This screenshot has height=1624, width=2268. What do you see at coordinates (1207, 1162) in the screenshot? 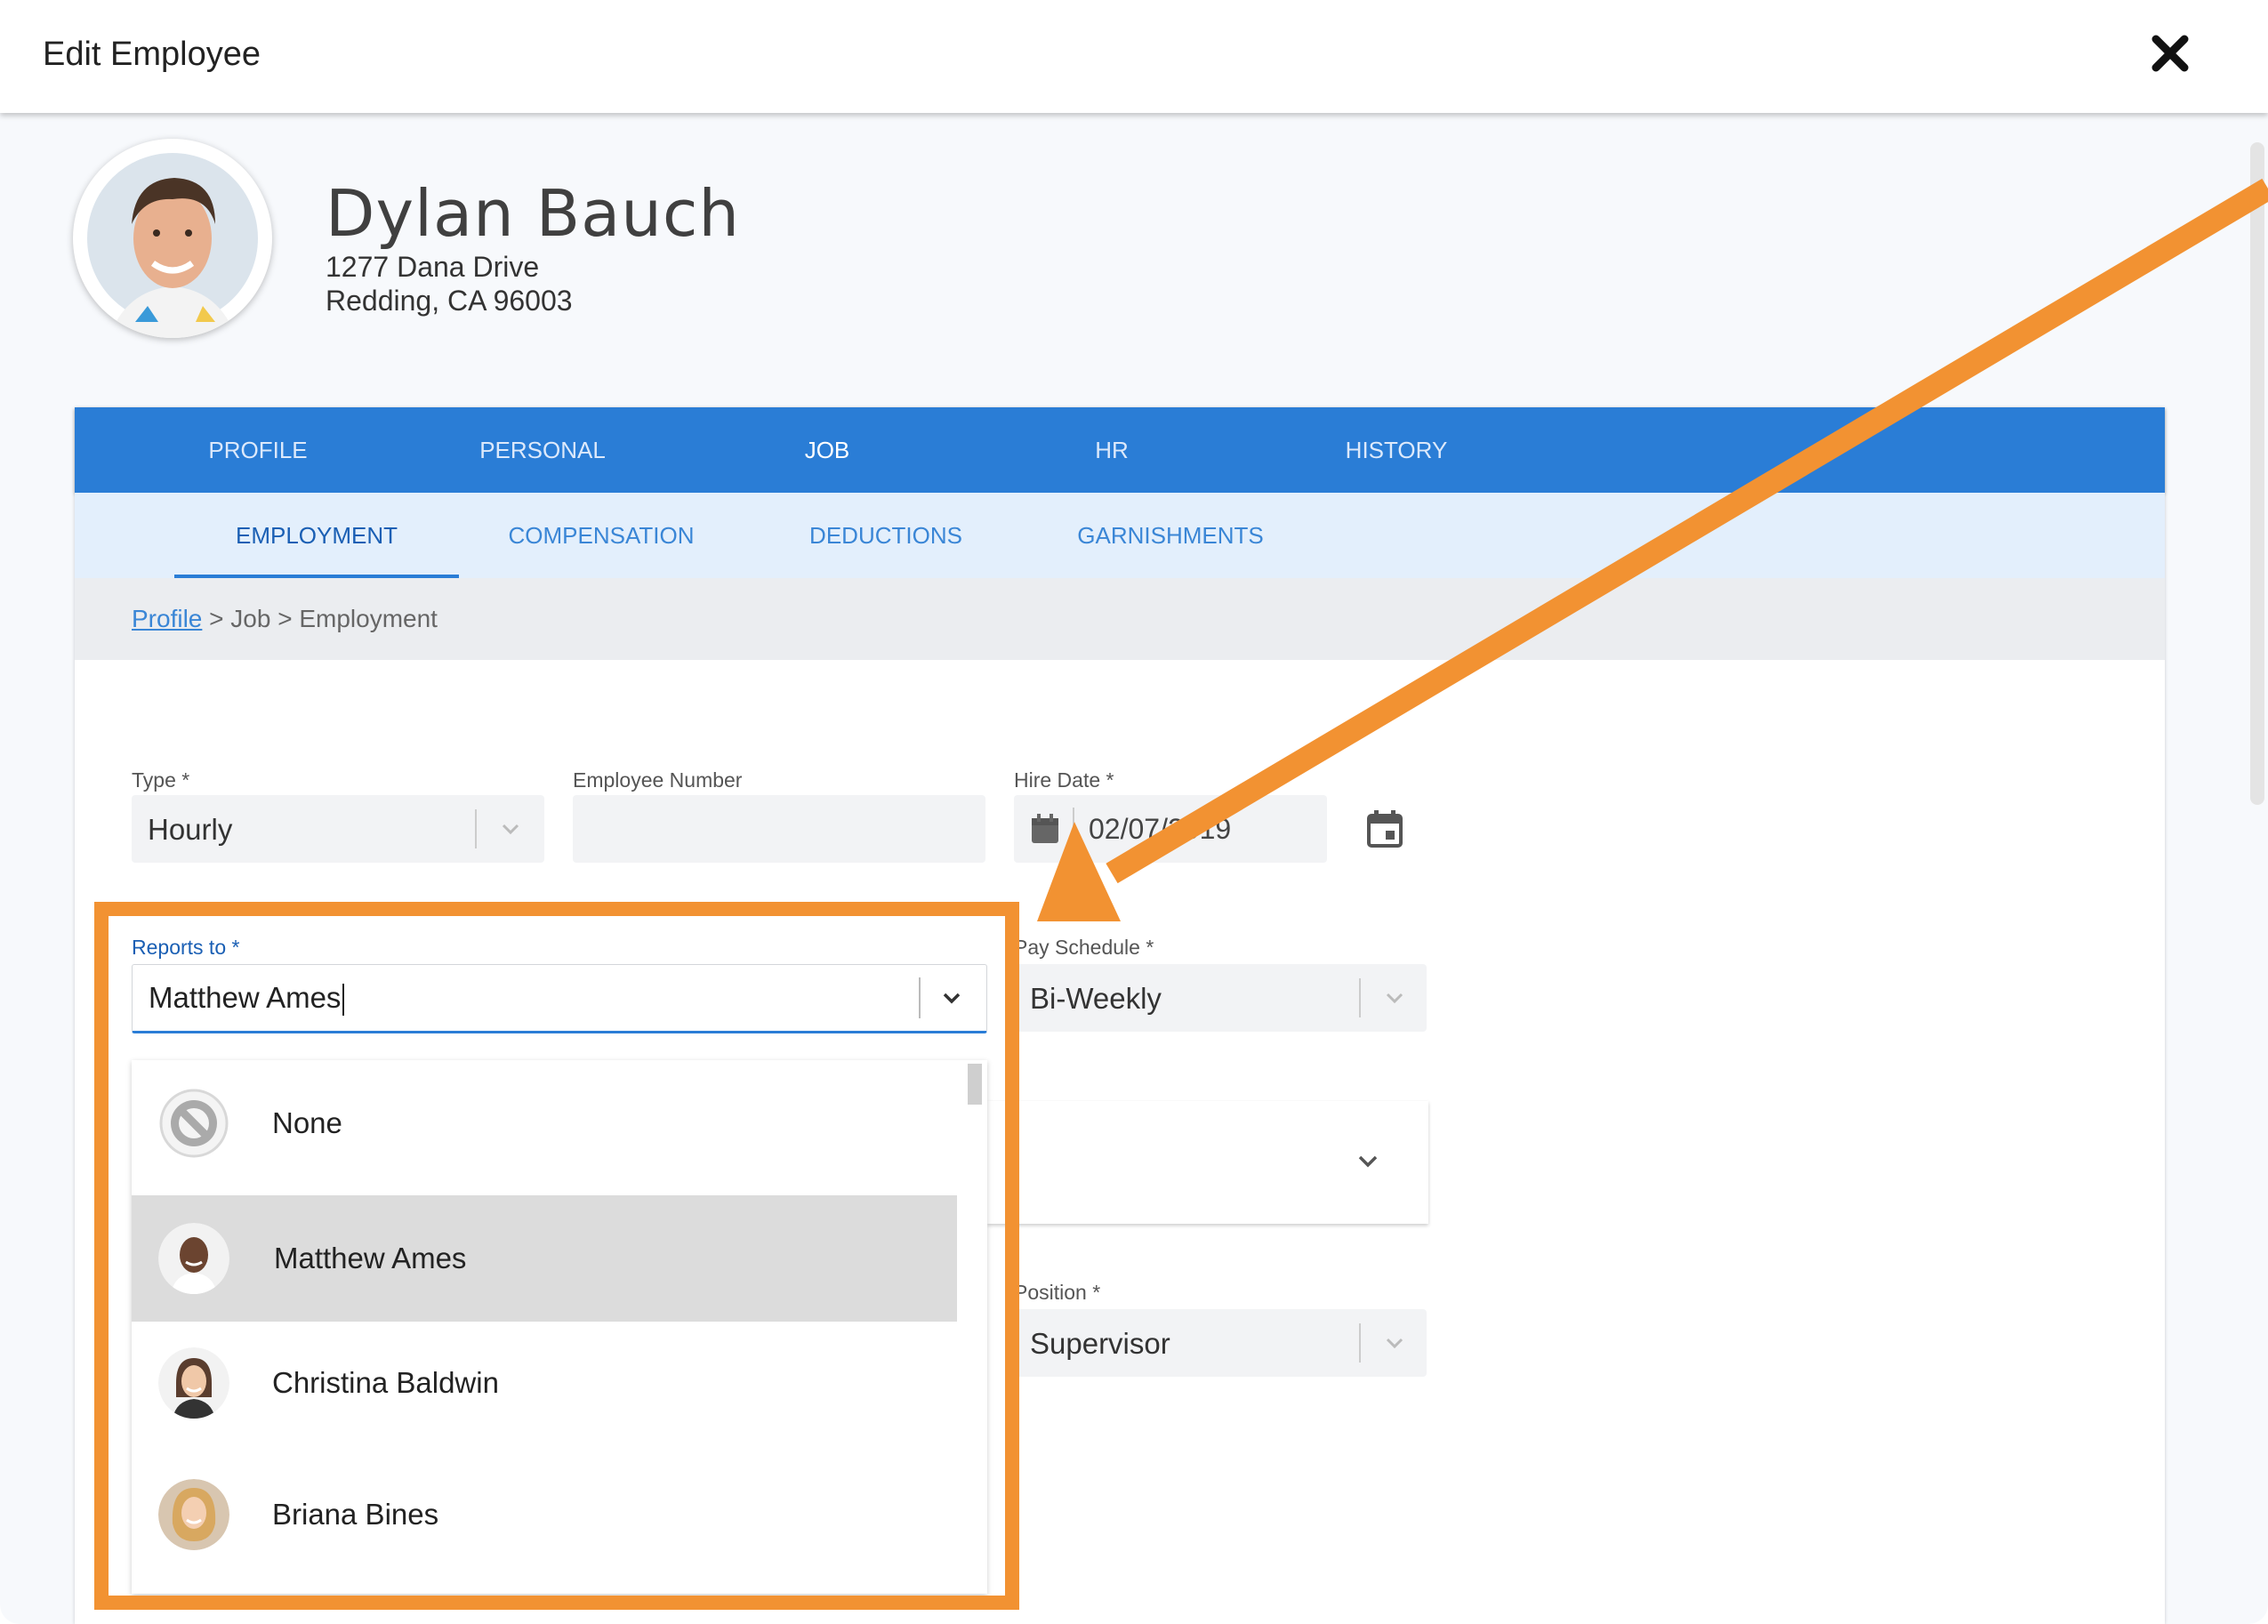
I see `collapsed-section` at bounding box center [1207, 1162].